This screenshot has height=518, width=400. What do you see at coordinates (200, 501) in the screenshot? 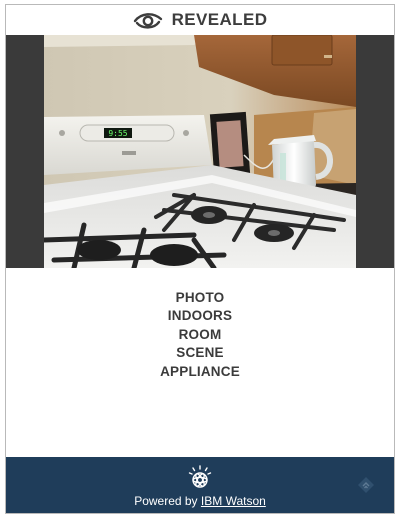
I see `powered-by-text: Powered by IBM Watson` at bounding box center [200, 501].